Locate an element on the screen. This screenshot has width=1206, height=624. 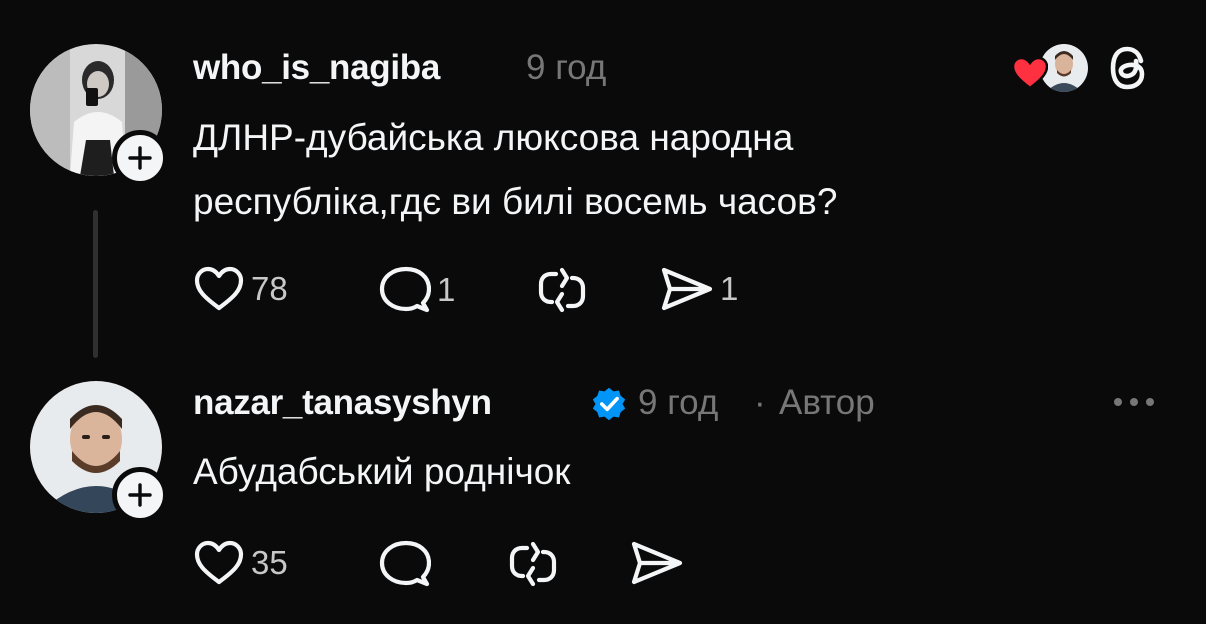
reply-button is located at coordinates (408, 564).